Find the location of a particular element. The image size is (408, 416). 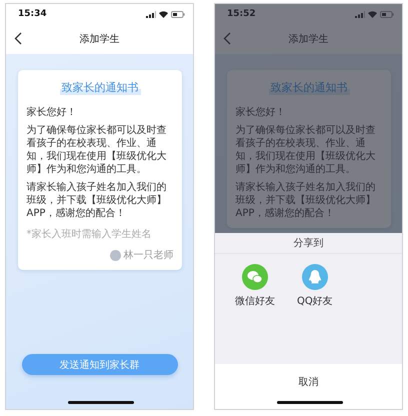

cancel-button: 取消 is located at coordinates (308, 386).